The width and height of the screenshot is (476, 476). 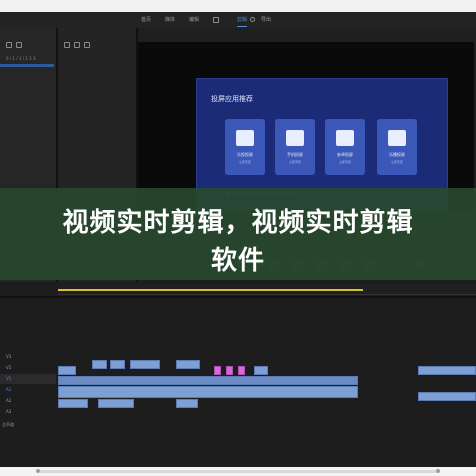 I want to click on app-tile: 手机投屏 立即安装, so click(x=295, y=147).